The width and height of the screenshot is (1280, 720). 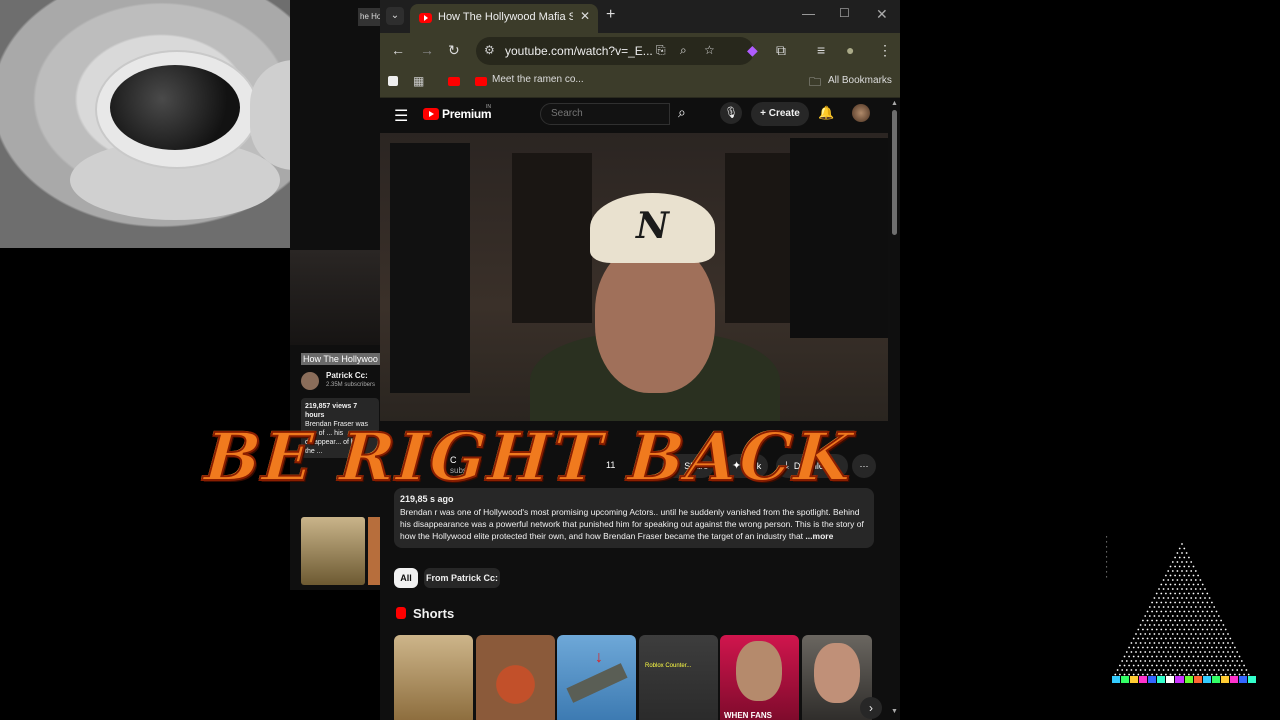 What do you see at coordinates (1184, 679) in the screenshot?
I see `color-bar-visualizer` at bounding box center [1184, 679].